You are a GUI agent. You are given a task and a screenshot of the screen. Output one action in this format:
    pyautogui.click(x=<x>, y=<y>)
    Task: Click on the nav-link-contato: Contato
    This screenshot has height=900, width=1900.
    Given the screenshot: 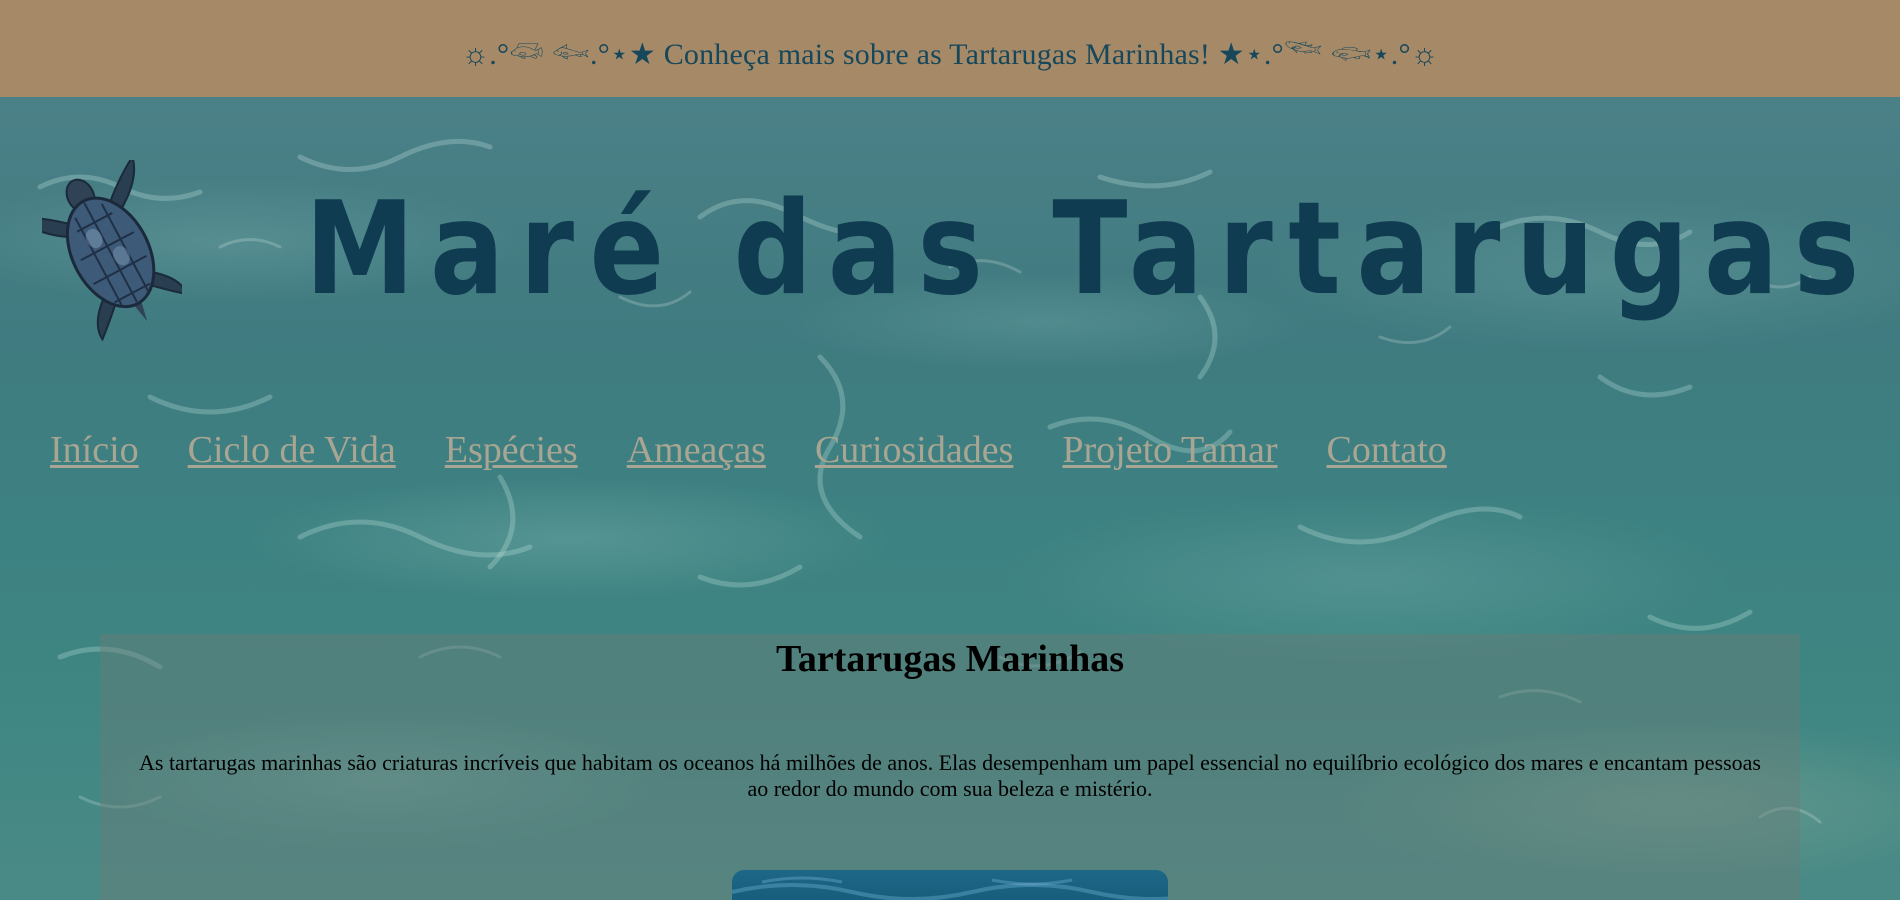 What is the action you would take?
    pyautogui.click(x=1386, y=450)
    